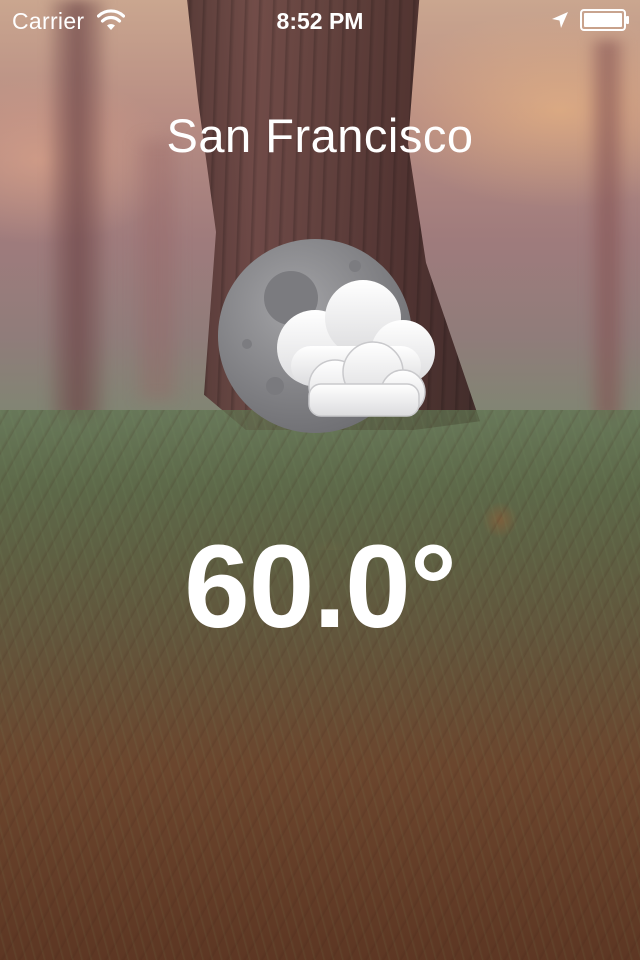 The height and width of the screenshot is (960, 640). What do you see at coordinates (320, 587) in the screenshot?
I see `temperature-value: 60.0°` at bounding box center [320, 587].